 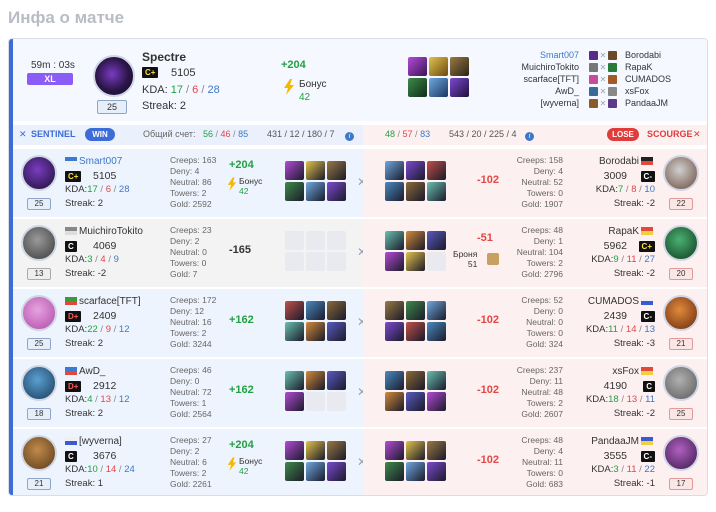 I want to click on player-name: RapaK, so click(x=631, y=231).